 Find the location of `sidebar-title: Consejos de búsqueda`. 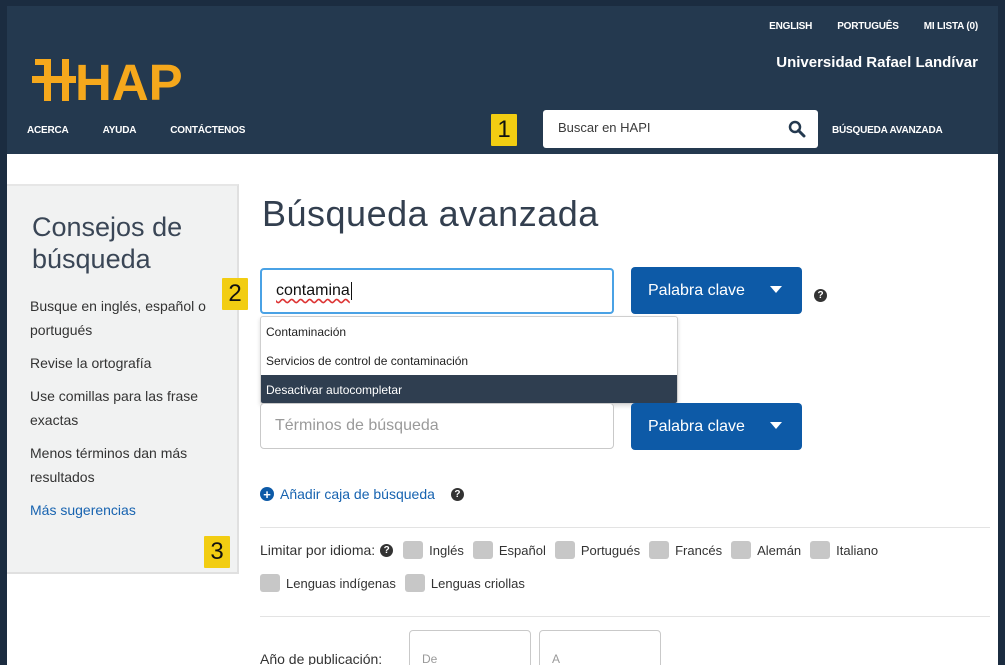

sidebar-title: Consejos de búsqueda is located at coordinates (107, 243).